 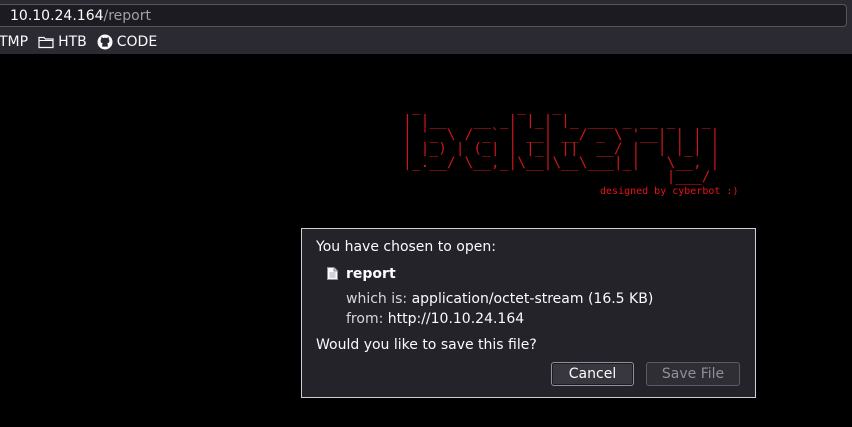 What do you see at coordinates (105, 42) in the screenshot?
I see `github-icon` at bounding box center [105, 42].